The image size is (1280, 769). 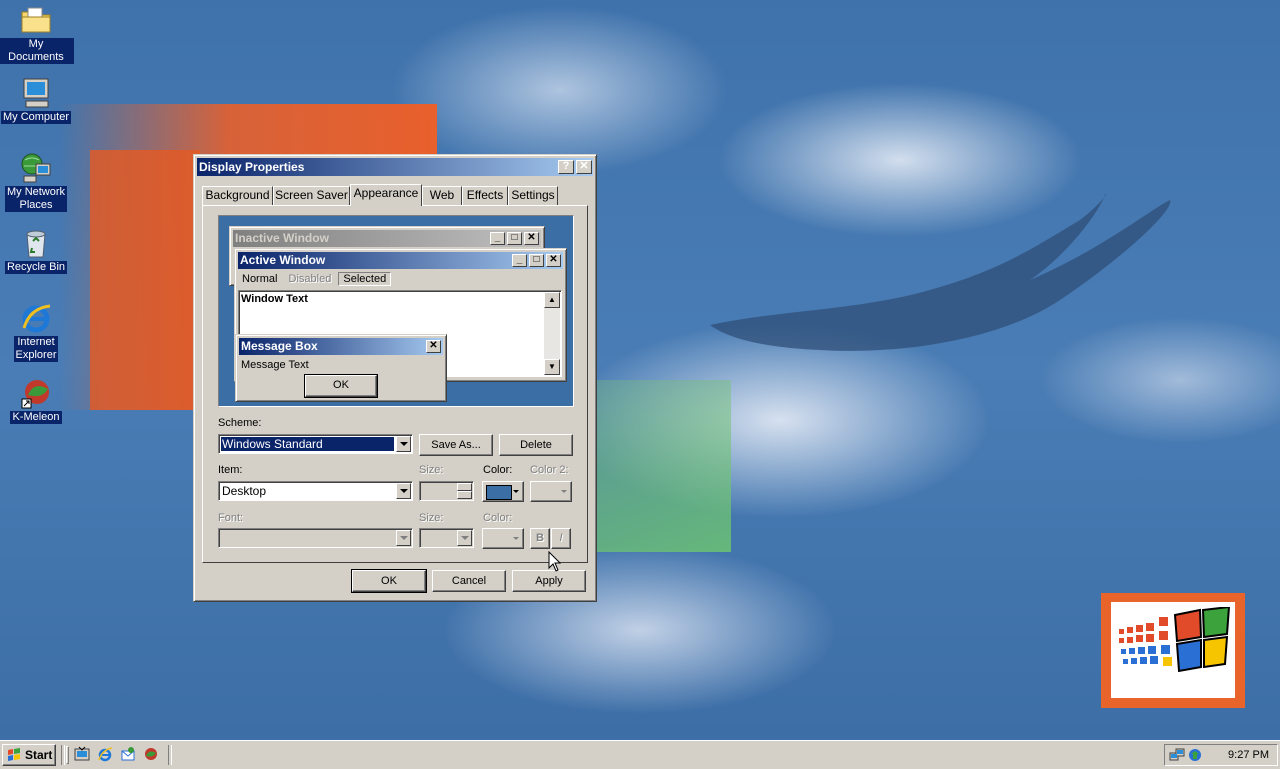 I want to click on item-label: Item:, so click(x=230, y=470).